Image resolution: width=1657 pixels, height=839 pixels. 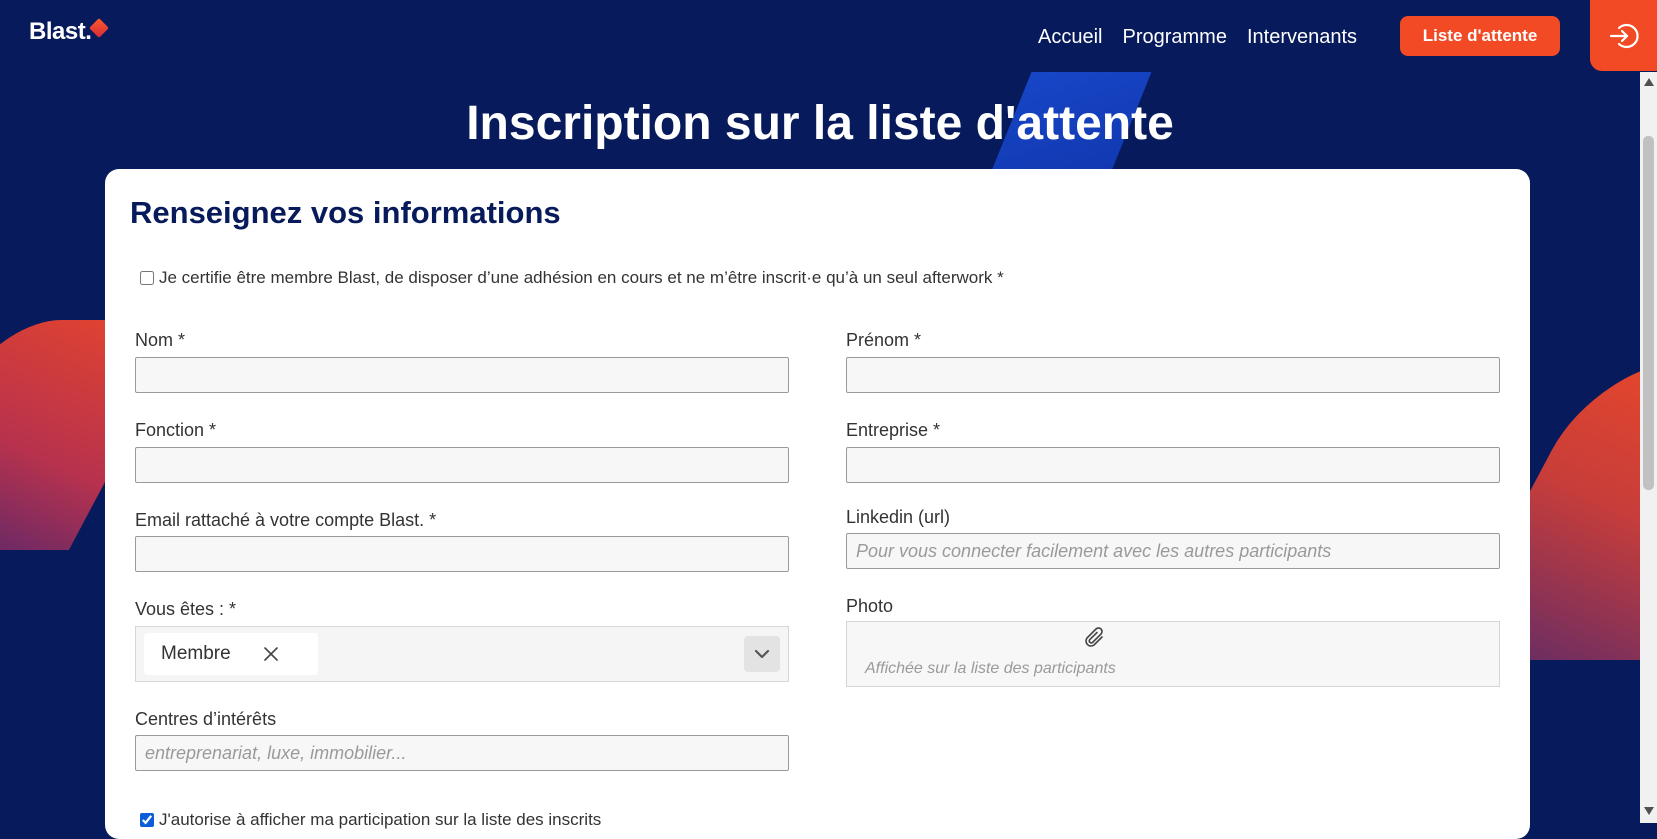 What do you see at coordinates (1302, 37) in the screenshot?
I see `nav-item-intervenants: Intervenants` at bounding box center [1302, 37].